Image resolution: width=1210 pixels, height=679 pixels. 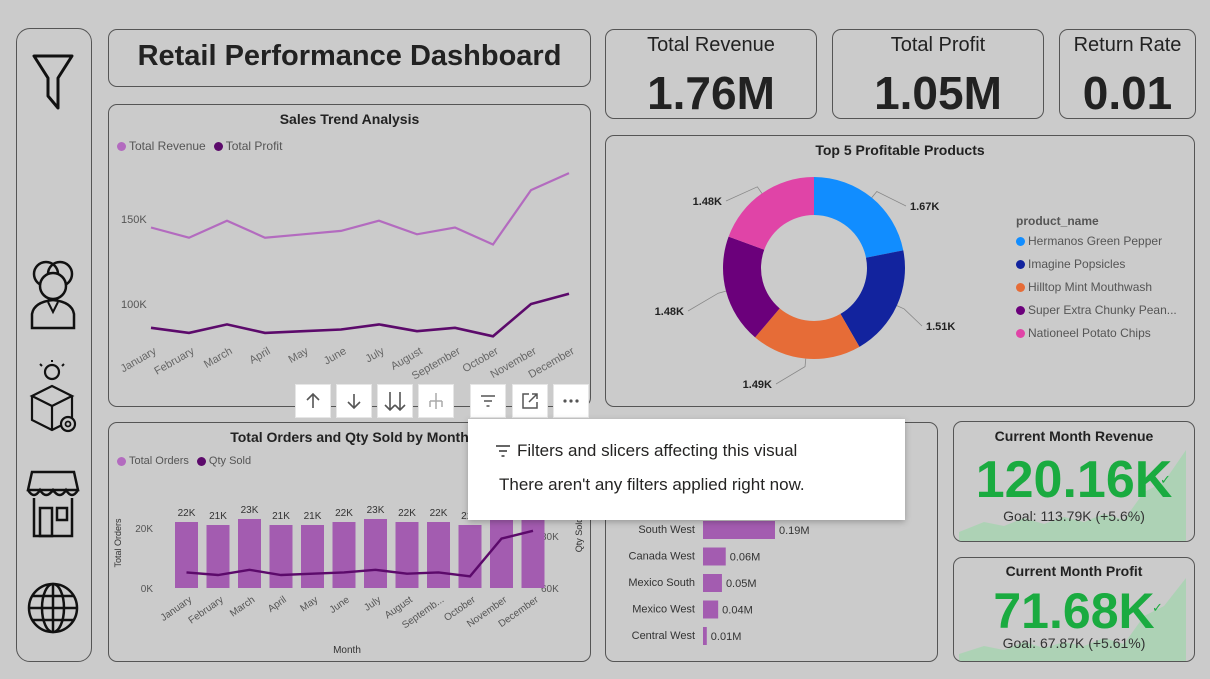 I want to click on legend-title: product_name, so click(x=1057, y=221).